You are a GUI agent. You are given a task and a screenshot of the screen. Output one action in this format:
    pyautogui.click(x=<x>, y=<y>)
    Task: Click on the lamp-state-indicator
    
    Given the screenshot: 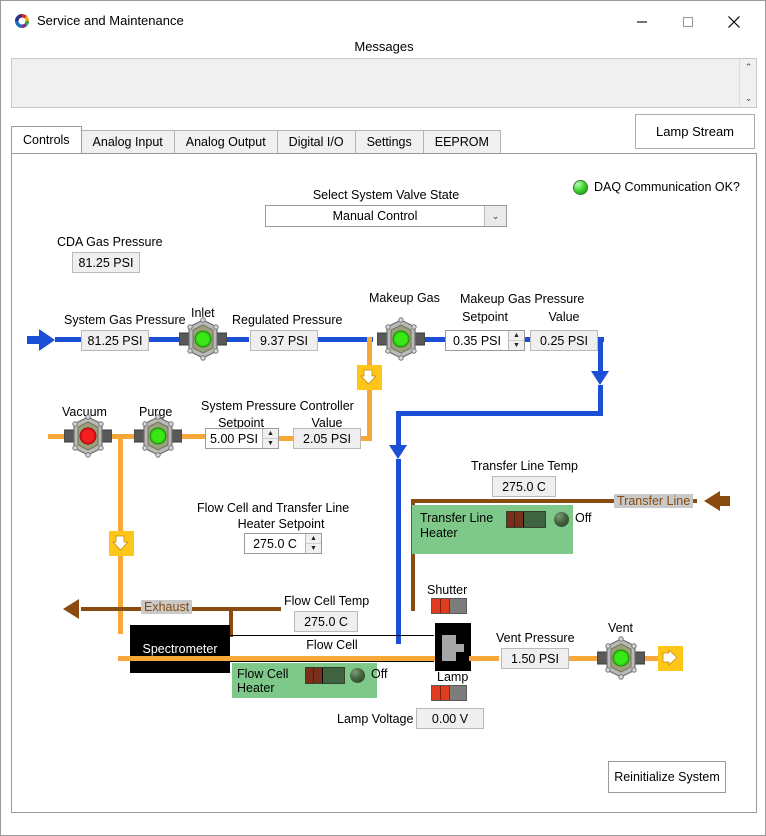 What is the action you would take?
    pyautogui.click(x=449, y=693)
    